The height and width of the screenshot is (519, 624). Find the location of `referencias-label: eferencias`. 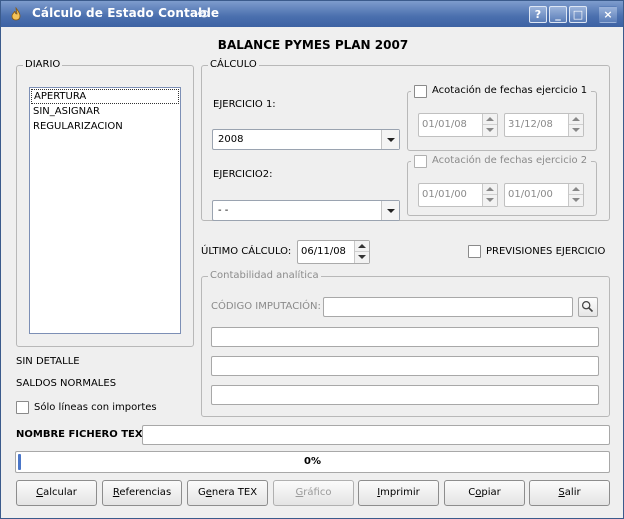

referencias-label: eferencias is located at coordinates (145, 492).